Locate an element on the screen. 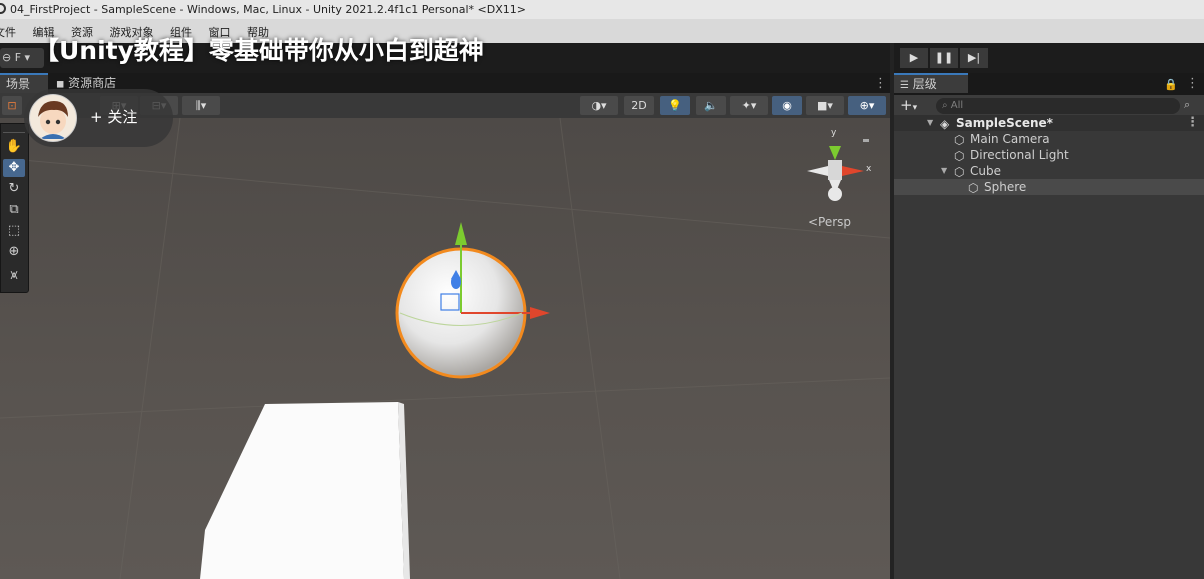  y-axis-handle is located at coordinates (461, 233).